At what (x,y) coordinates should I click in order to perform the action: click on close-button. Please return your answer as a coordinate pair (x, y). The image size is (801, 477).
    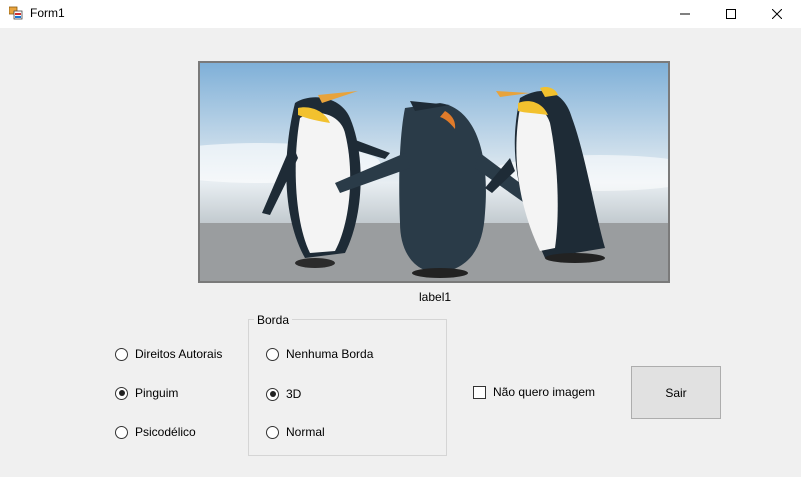
    Looking at the image, I should click on (777, 14).